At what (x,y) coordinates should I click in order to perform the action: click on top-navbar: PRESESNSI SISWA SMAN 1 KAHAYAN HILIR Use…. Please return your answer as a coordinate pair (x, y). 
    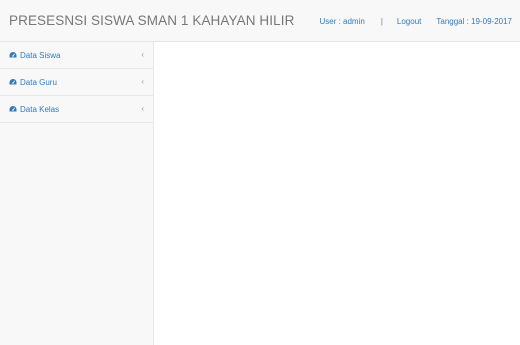
    Looking at the image, I should click on (260, 21).